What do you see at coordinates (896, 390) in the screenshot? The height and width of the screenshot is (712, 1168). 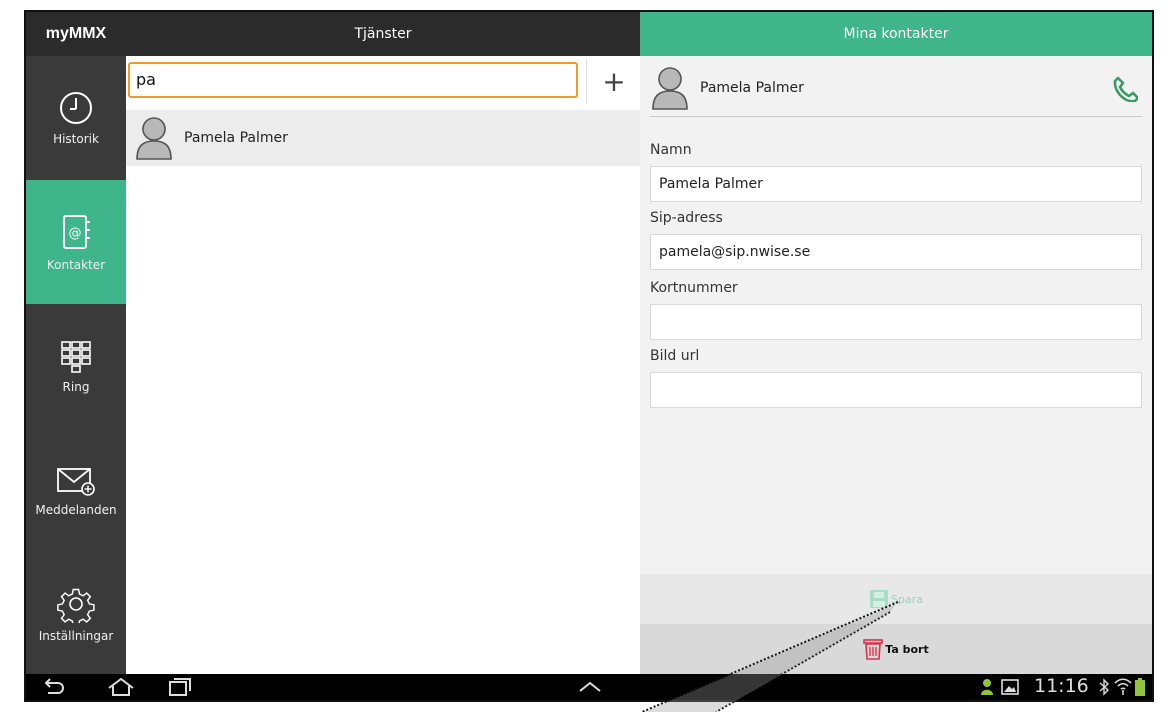 I see `image-url-field` at bounding box center [896, 390].